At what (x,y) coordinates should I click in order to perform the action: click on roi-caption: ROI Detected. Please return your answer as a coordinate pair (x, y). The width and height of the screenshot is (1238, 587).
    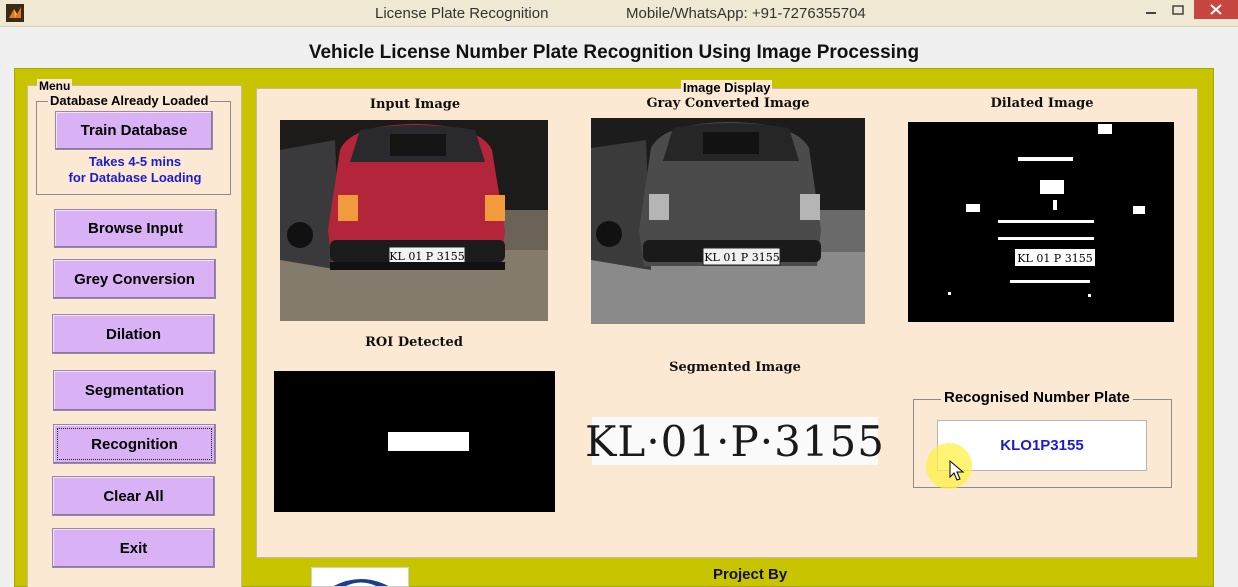
    Looking at the image, I should click on (414, 342).